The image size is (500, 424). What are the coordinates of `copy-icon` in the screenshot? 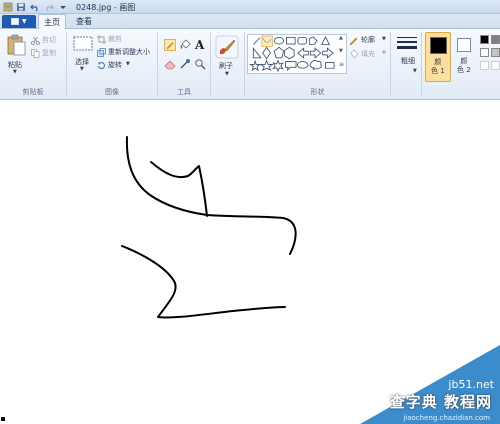 It's located at (35, 53).